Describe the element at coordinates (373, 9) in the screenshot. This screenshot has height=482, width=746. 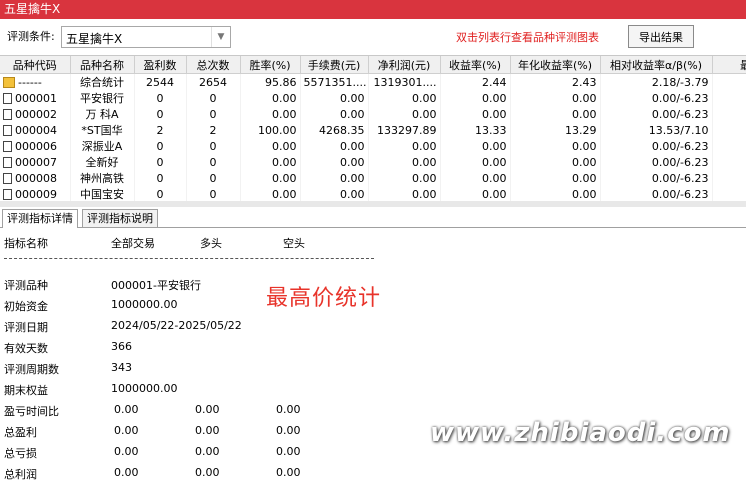
I see `window-title-bar: 五星擒牛X` at that location.